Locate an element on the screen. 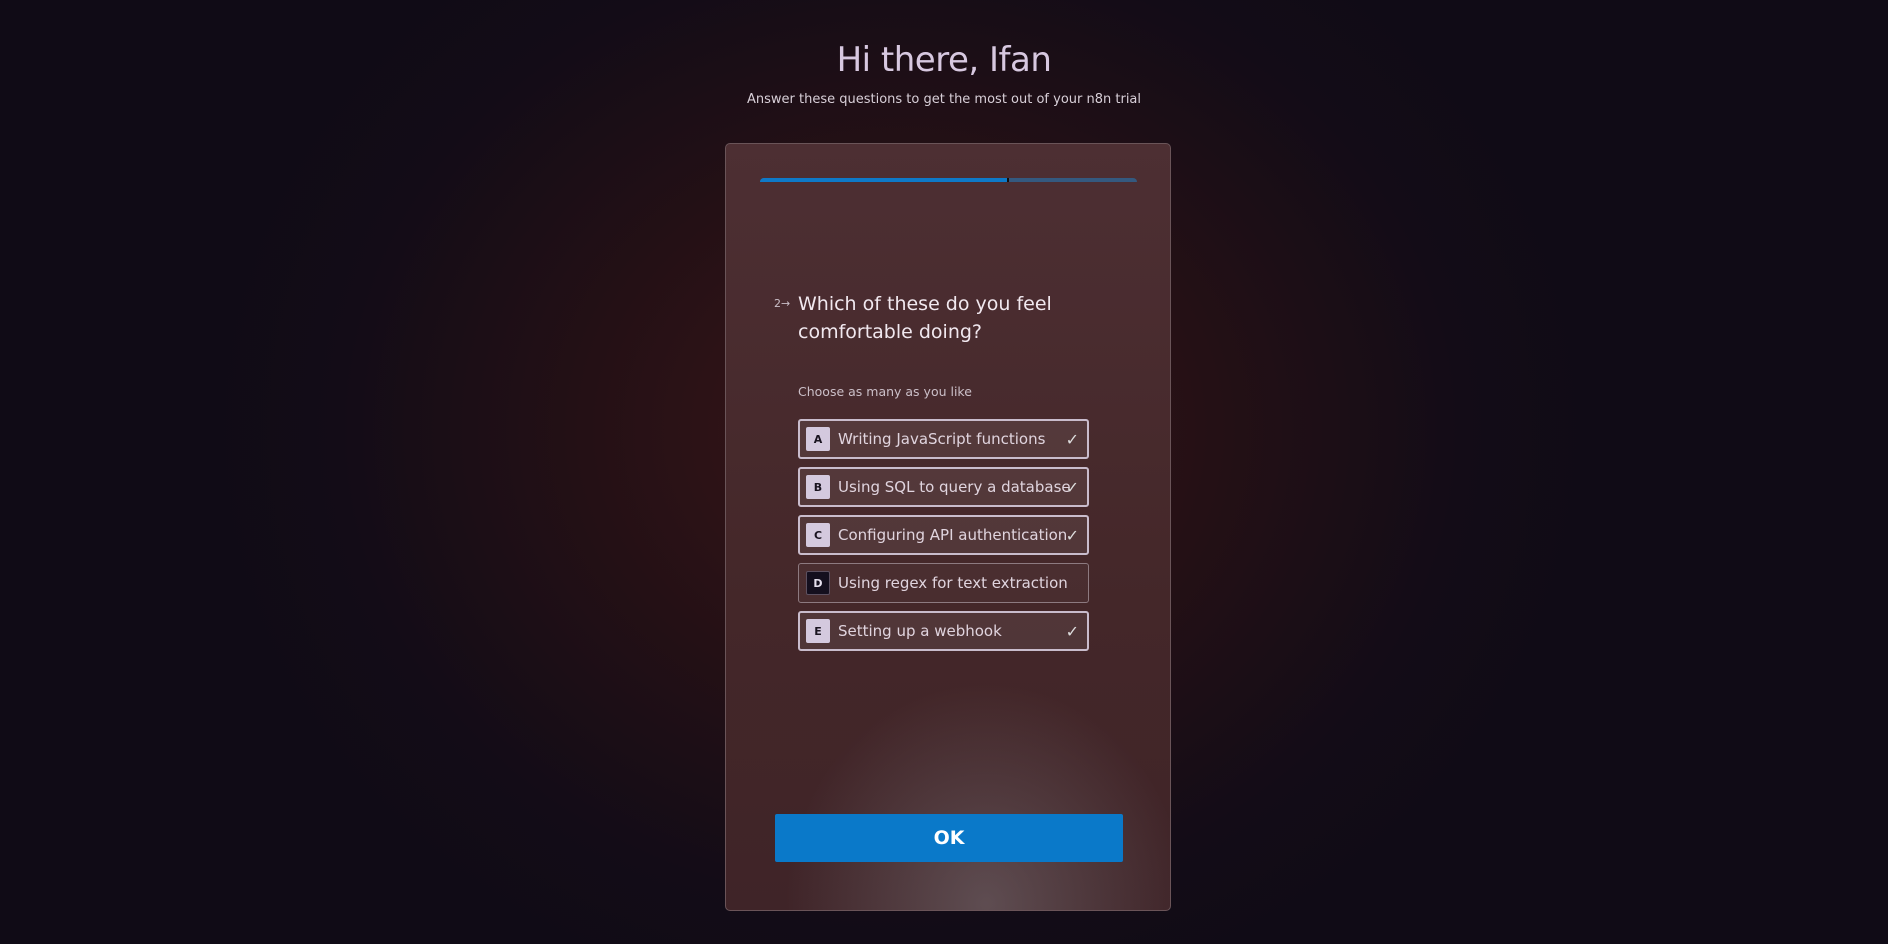 The width and height of the screenshot is (1888, 944). ok-button: OK is located at coordinates (949, 838).